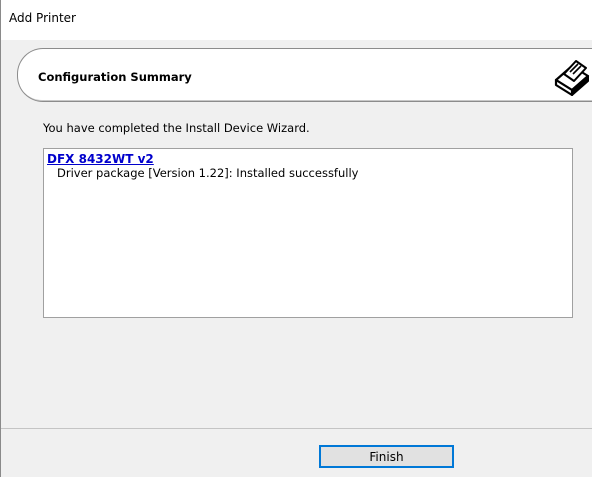  I want to click on finish-button: Finish, so click(386, 456).